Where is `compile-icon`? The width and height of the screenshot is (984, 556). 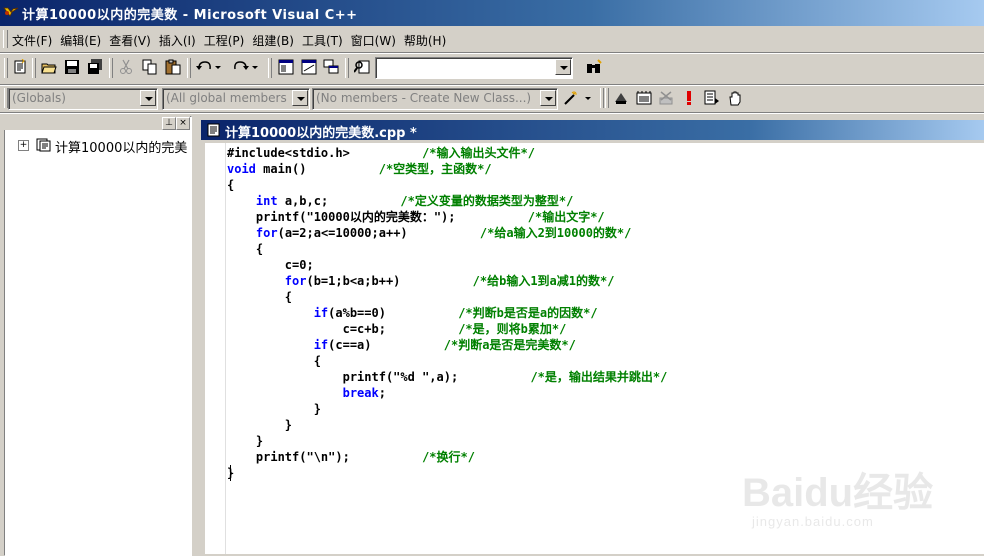 compile-icon is located at coordinates (621, 98).